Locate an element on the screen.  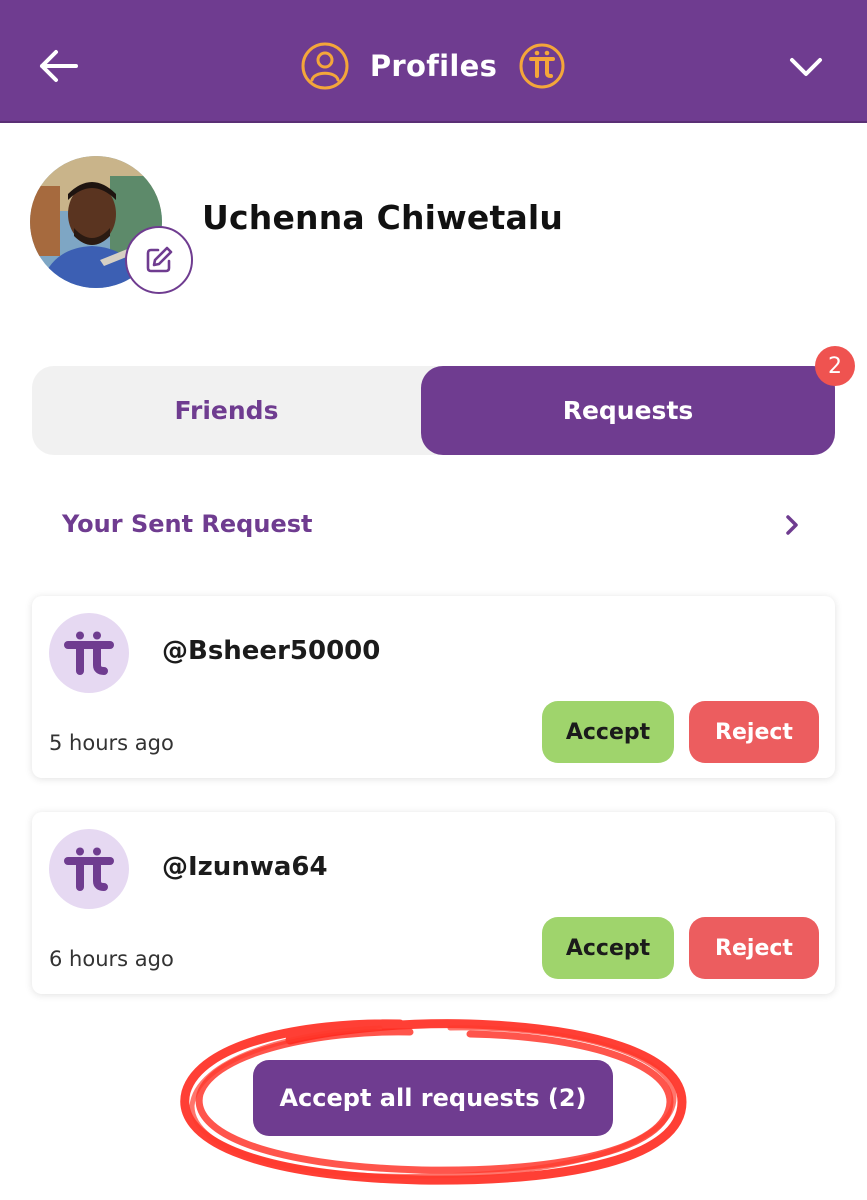
profile-name: Uchenna Chiwetalu is located at coordinates (383, 217).